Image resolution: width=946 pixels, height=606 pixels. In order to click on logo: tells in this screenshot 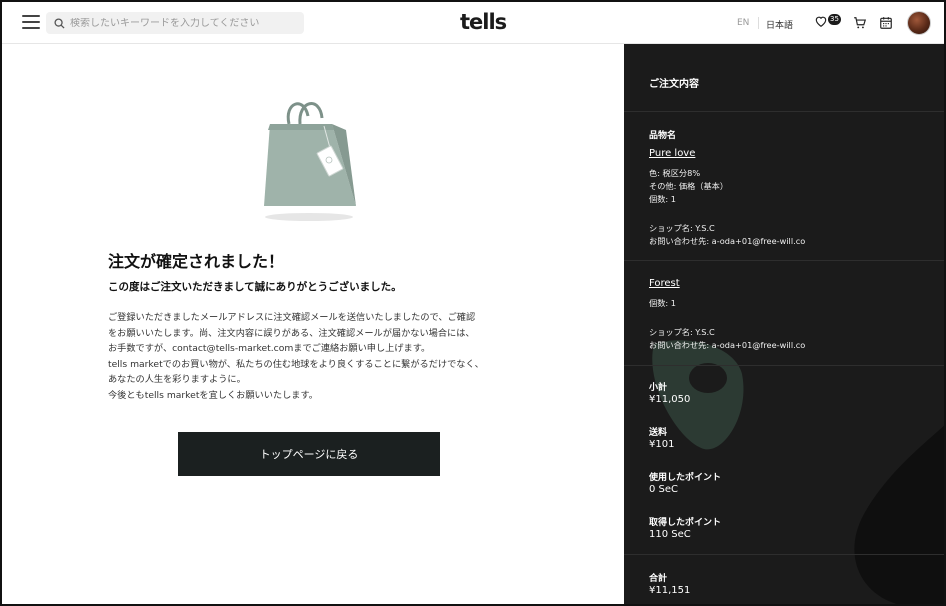, I will do `click(483, 22)`.